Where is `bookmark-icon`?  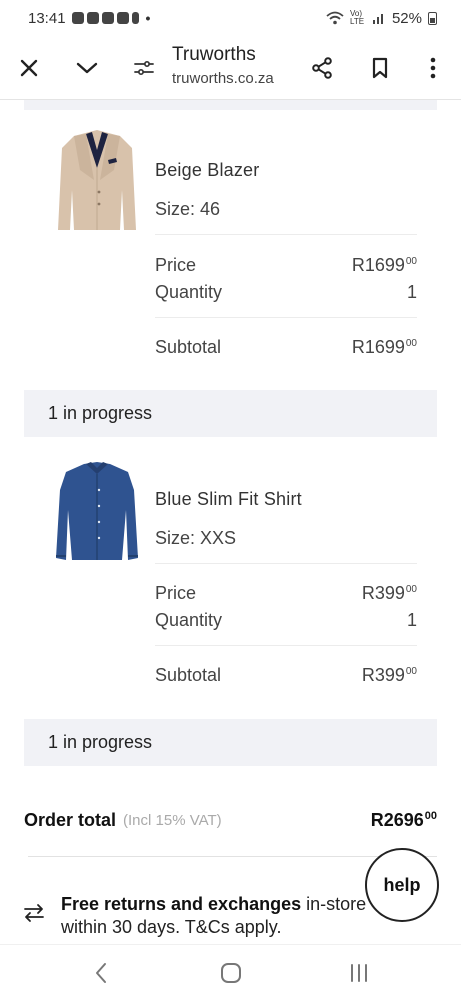 bookmark-icon is located at coordinates (380, 68).